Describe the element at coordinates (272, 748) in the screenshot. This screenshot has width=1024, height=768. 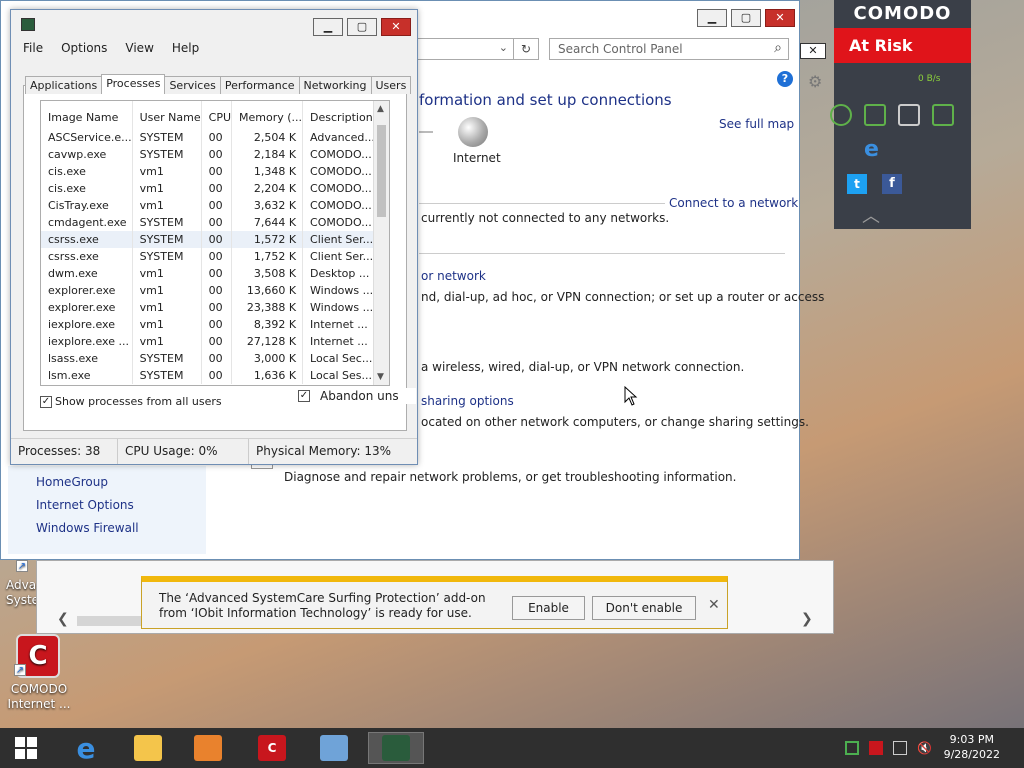
I see `taskbar-comodo: C` at that location.